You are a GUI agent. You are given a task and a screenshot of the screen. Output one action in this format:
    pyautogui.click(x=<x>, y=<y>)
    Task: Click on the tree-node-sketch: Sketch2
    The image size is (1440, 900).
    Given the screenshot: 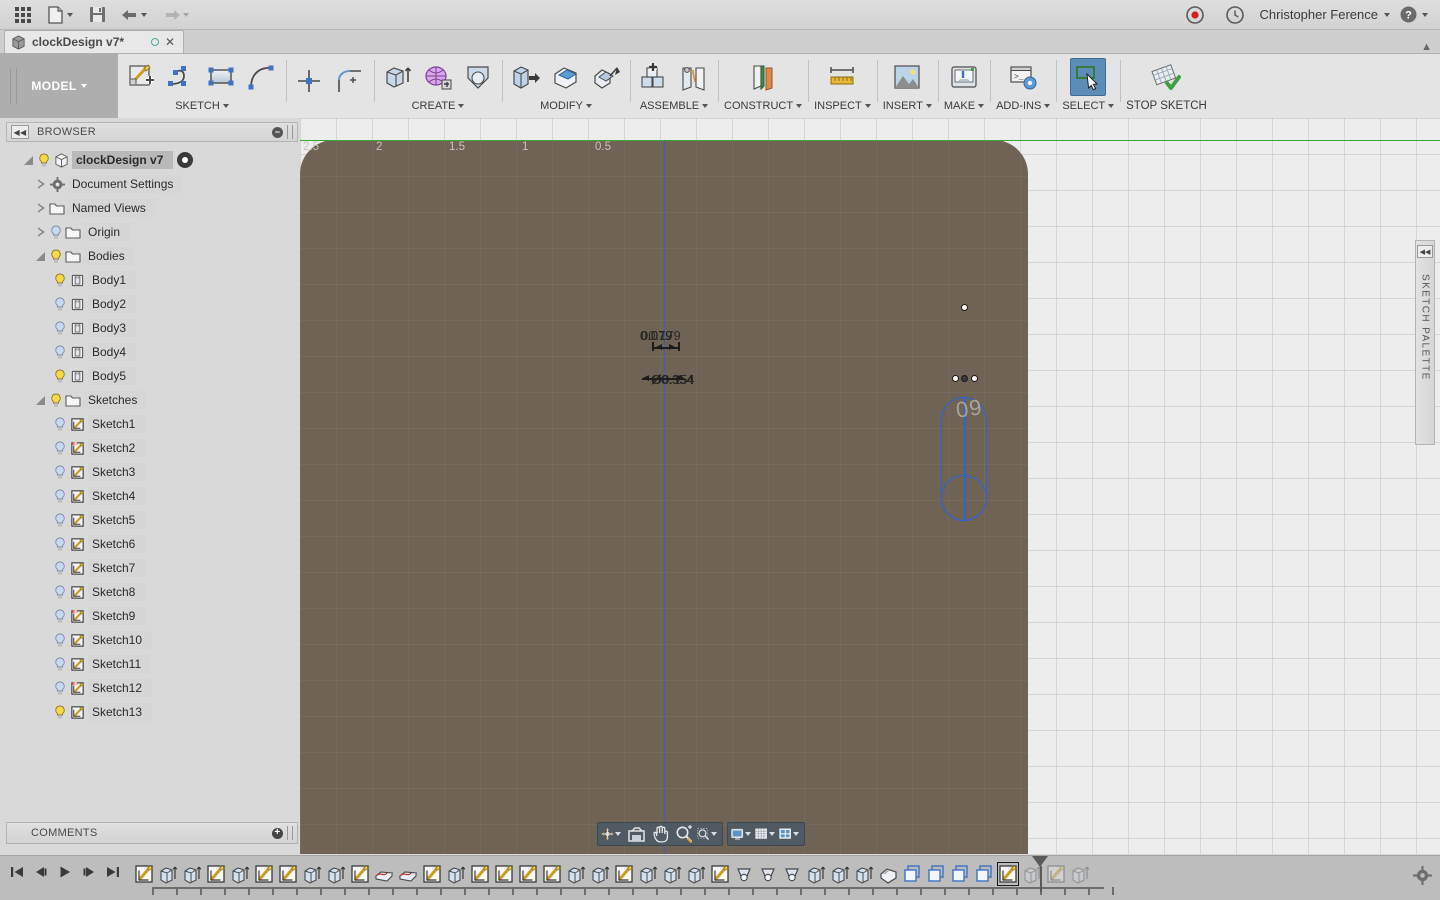 What is the action you would take?
    pyautogui.click(x=150, y=448)
    